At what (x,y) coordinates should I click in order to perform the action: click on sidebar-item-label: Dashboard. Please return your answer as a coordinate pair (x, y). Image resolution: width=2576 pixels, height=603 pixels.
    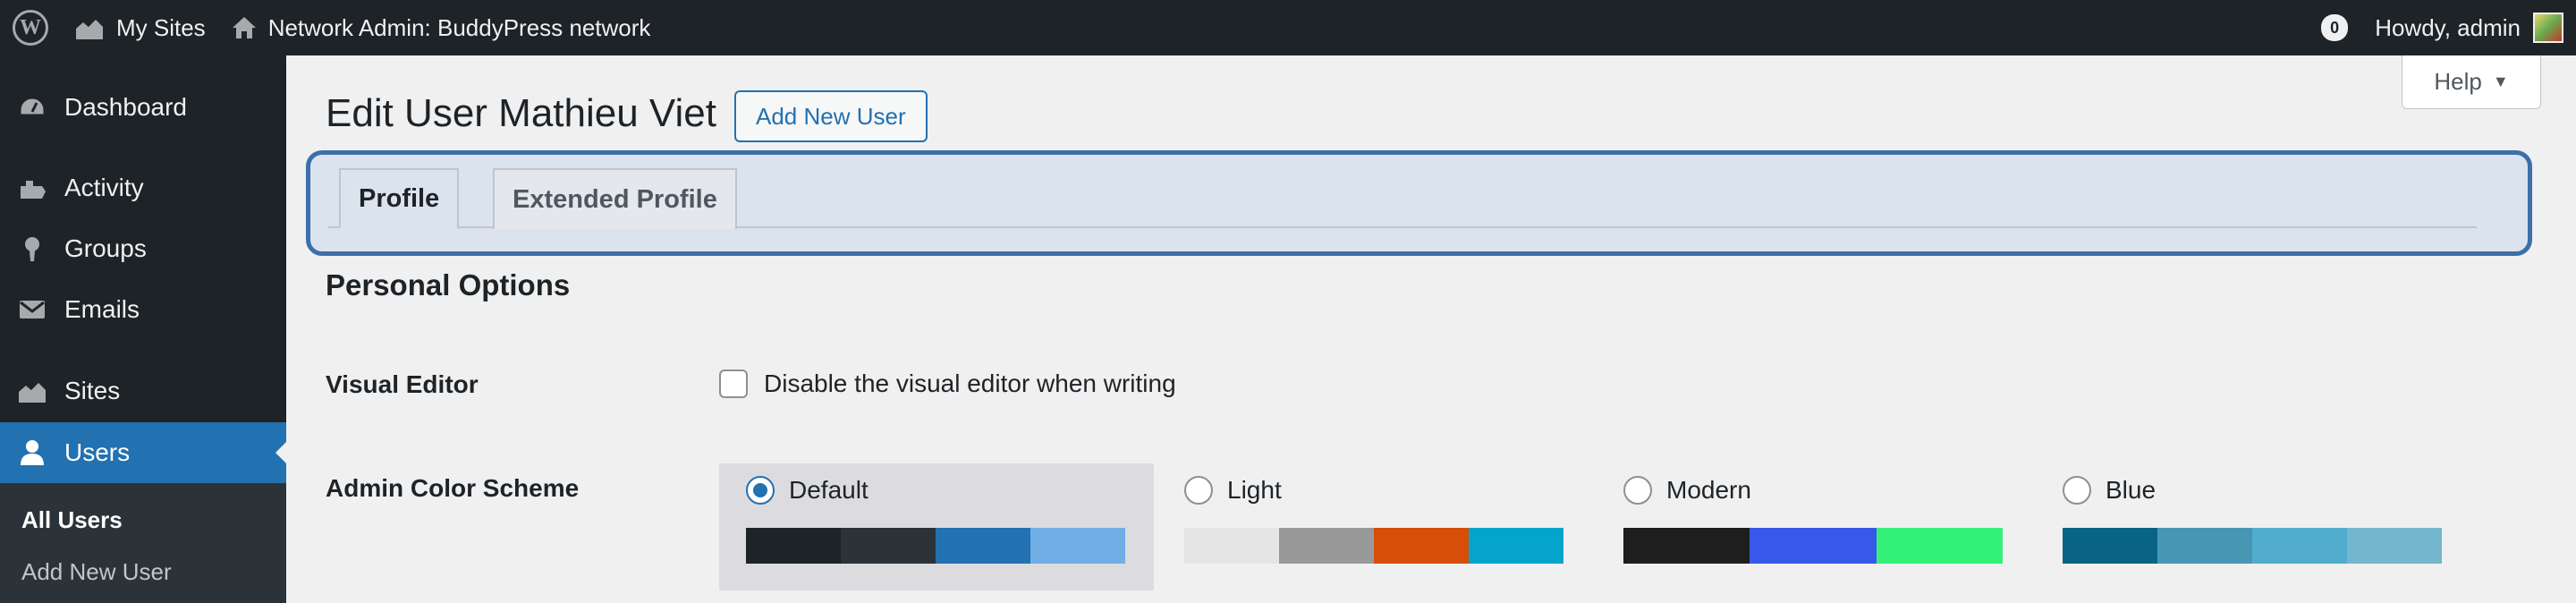
    Looking at the image, I should click on (125, 107).